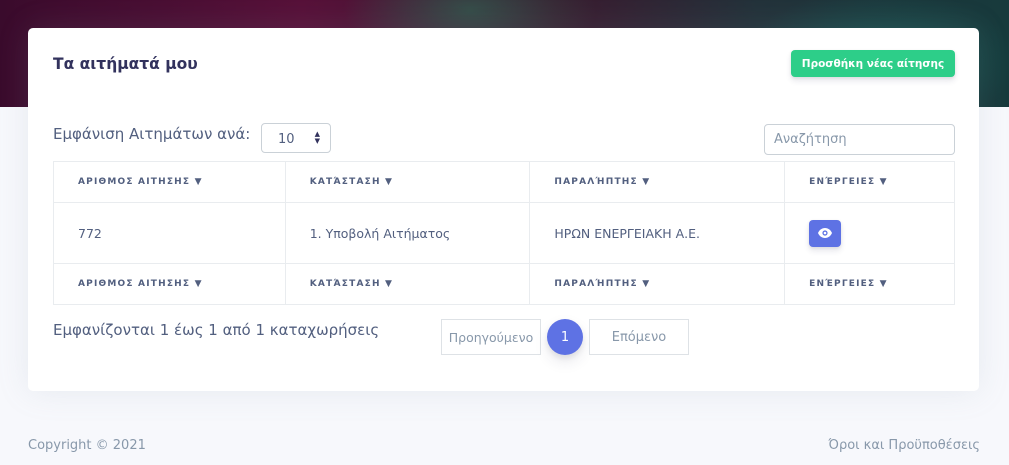 The image size is (1009, 465). I want to click on cell-request-number: 772, so click(169, 233).